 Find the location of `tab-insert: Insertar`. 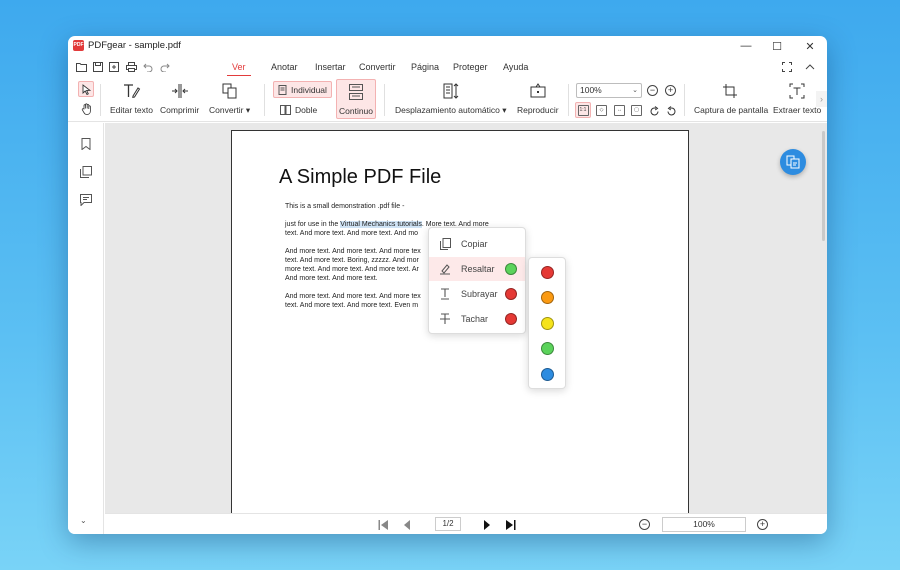

tab-insert: Insertar is located at coordinates (330, 67).